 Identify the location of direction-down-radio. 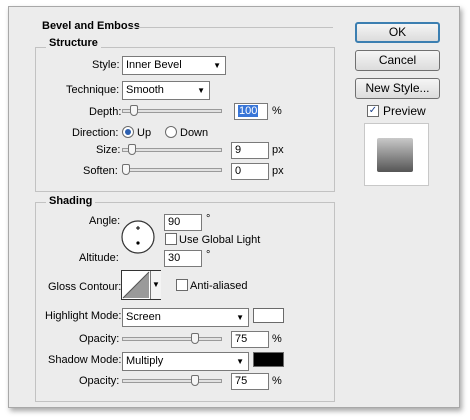
(171, 132).